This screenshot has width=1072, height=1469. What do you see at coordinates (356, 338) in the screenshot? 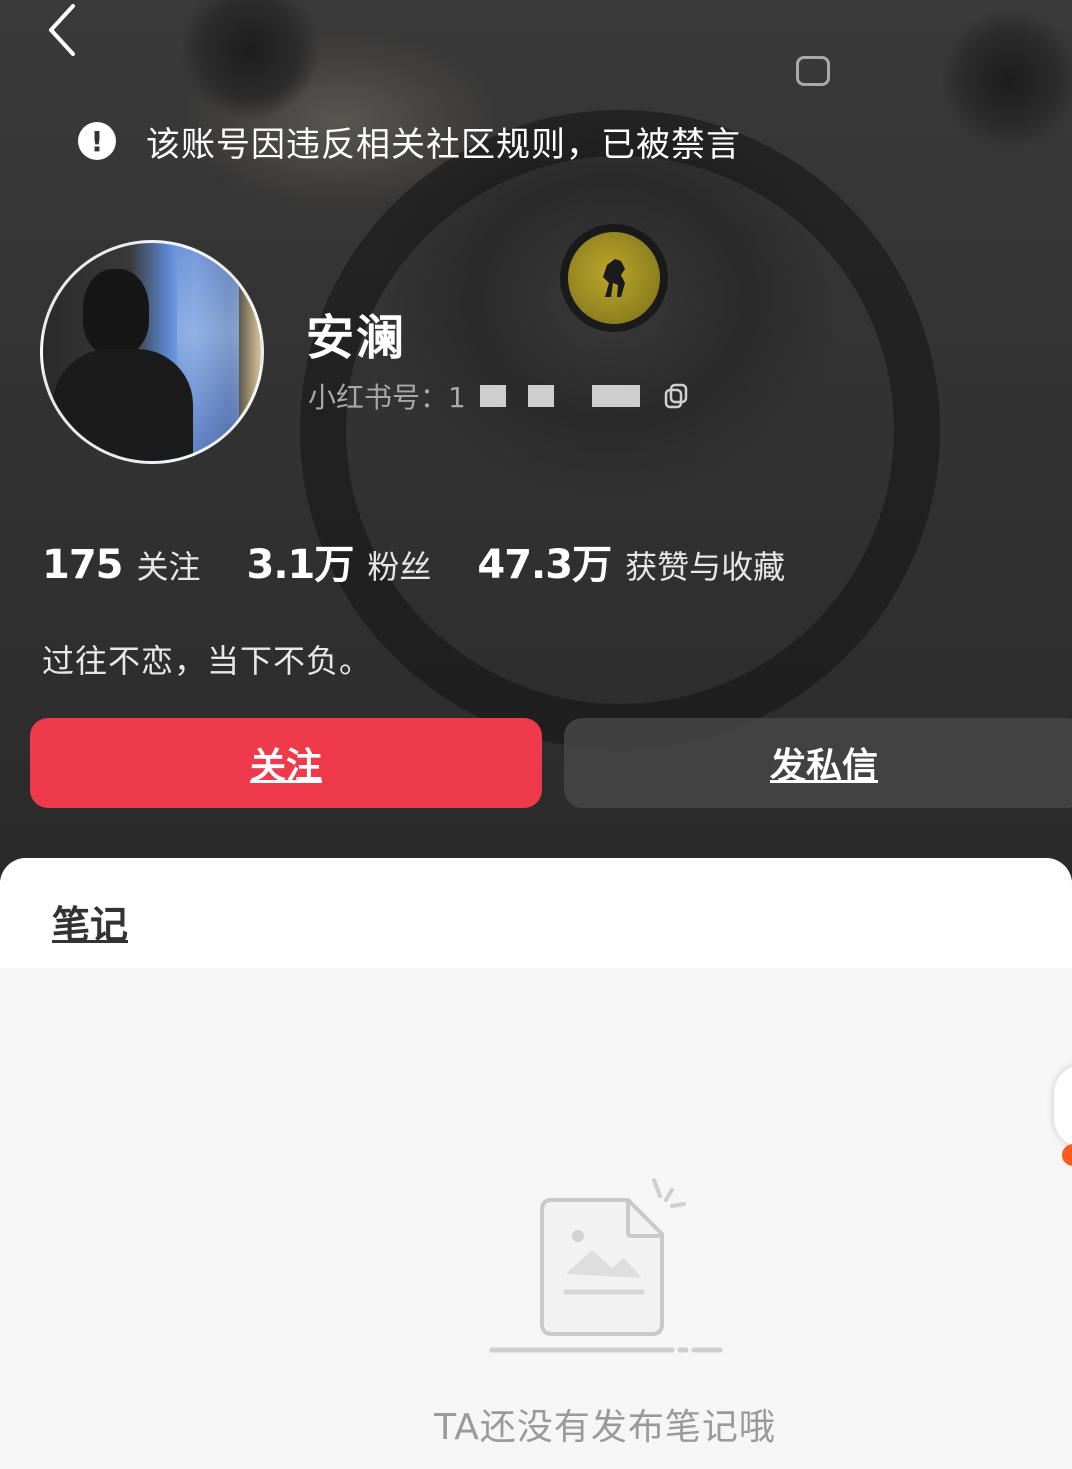
I see `profile-nickname: 安澜` at bounding box center [356, 338].